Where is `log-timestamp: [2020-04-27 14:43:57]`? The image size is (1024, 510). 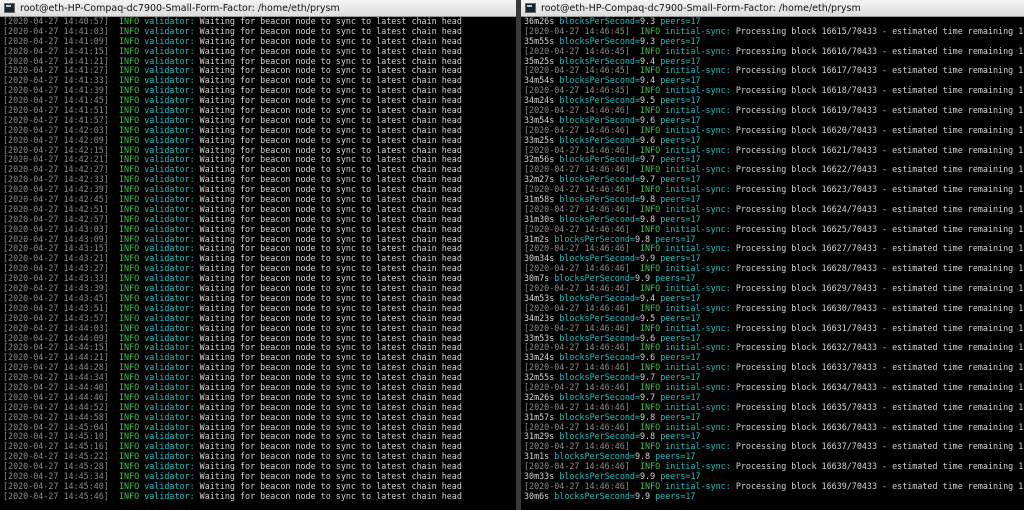
log-timestamp: [2020-04-27 14:43:57] is located at coordinates (56, 317).